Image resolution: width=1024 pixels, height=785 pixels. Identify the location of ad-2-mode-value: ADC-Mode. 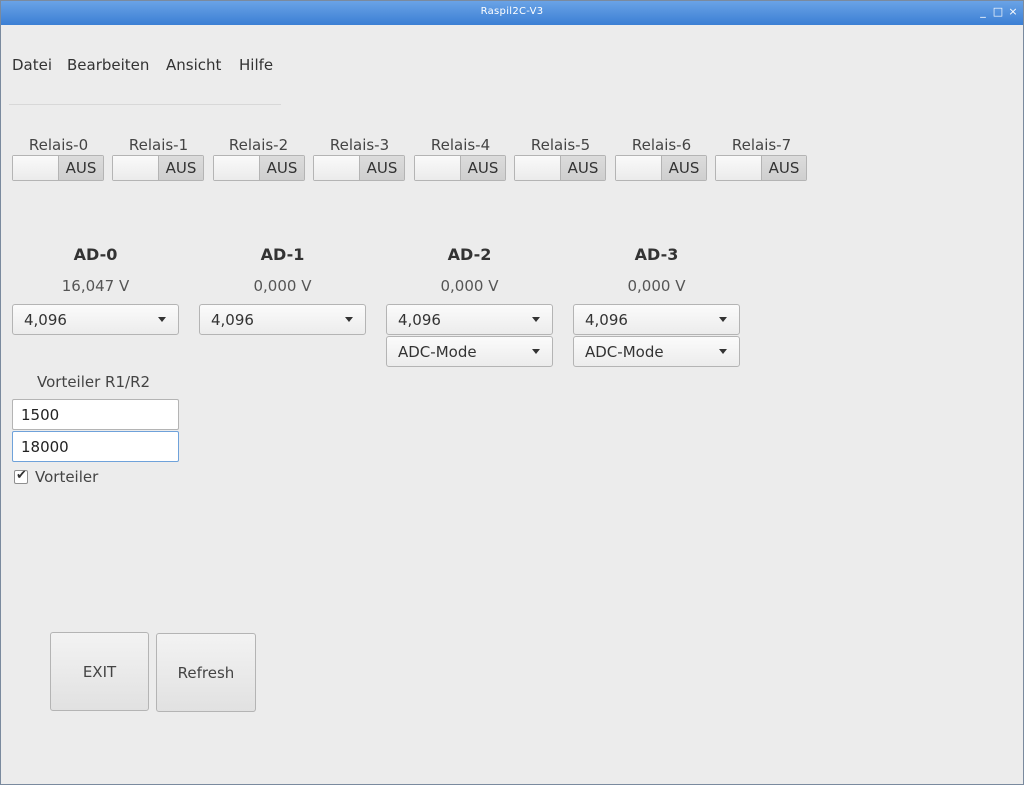
(437, 352).